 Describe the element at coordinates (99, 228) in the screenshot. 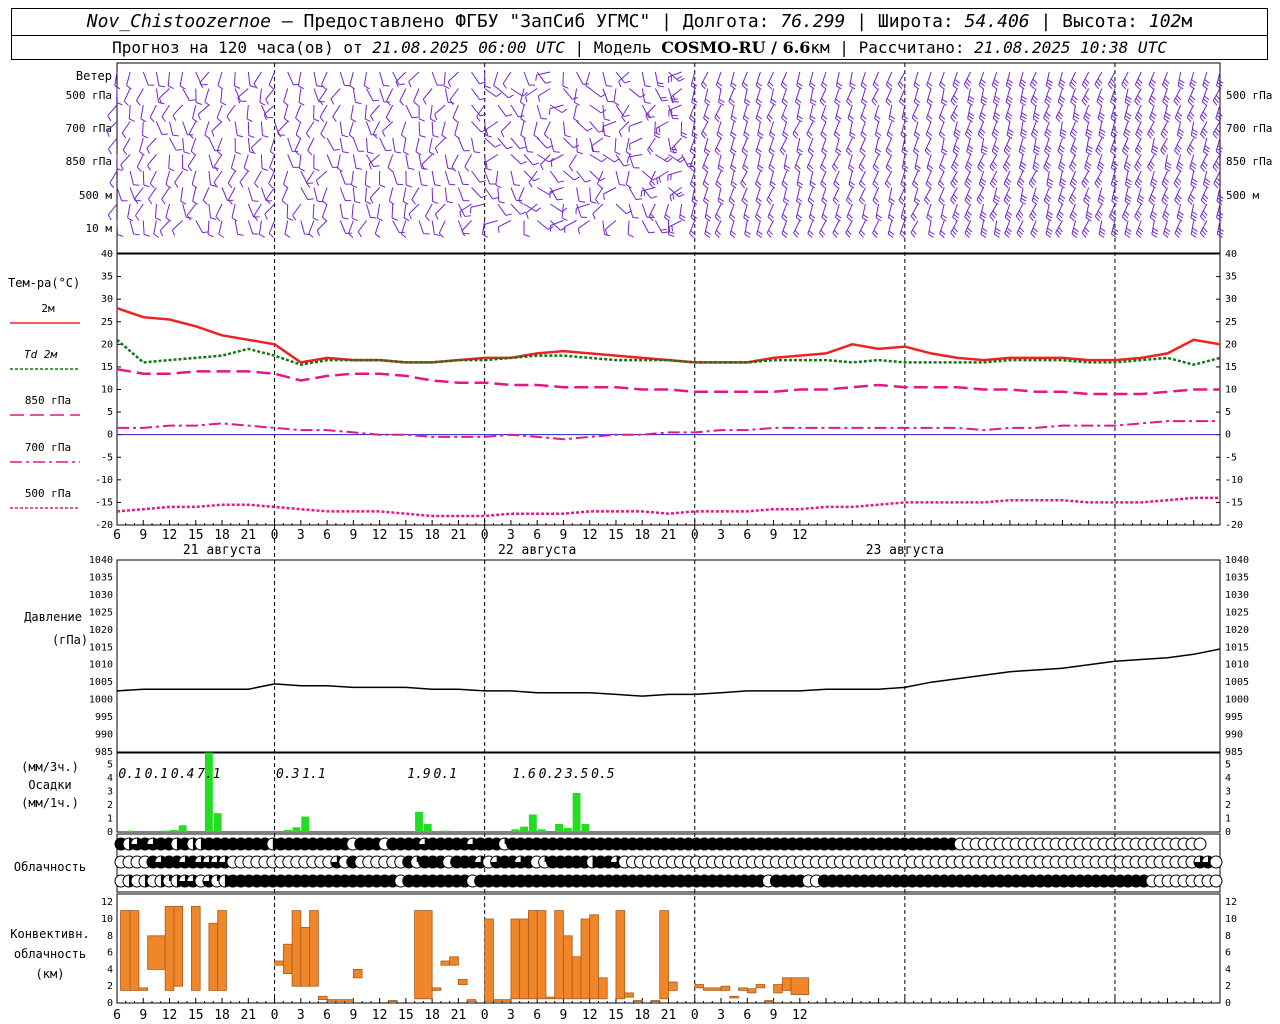

I see `wind-level-left: 10 м` at that location.